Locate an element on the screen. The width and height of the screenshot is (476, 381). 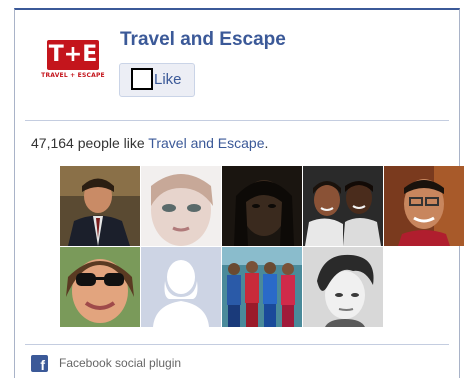
plugin-footer: f Facebook social plugin is located at coordinates (181, 364).